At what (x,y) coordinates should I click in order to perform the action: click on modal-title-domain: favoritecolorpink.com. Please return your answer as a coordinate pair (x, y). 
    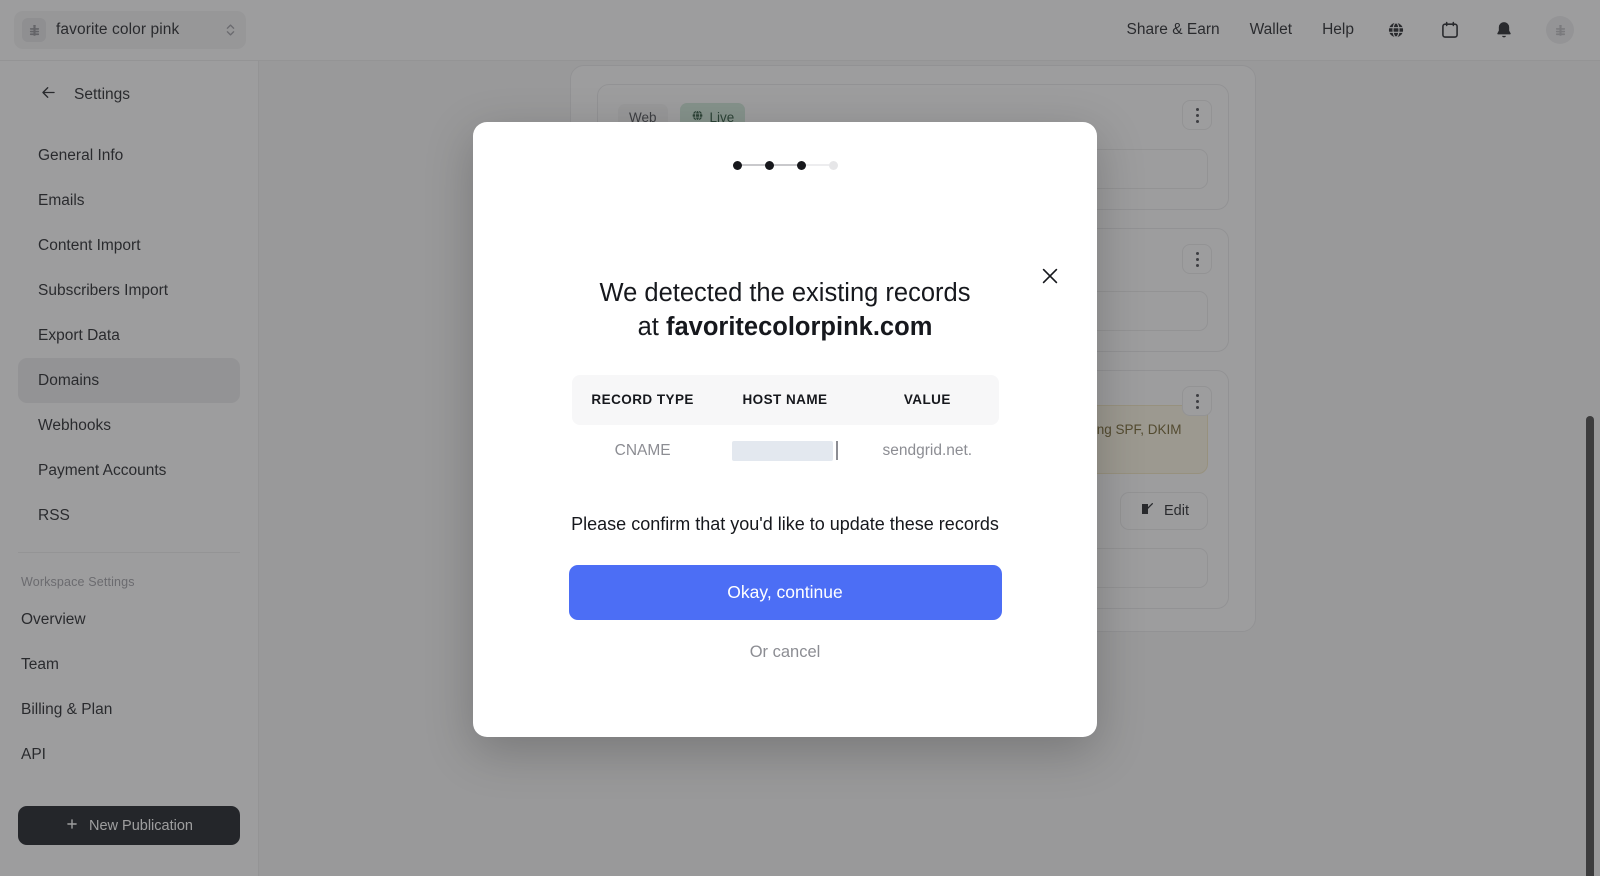
    Looking at the image, I should click on (799, 327).